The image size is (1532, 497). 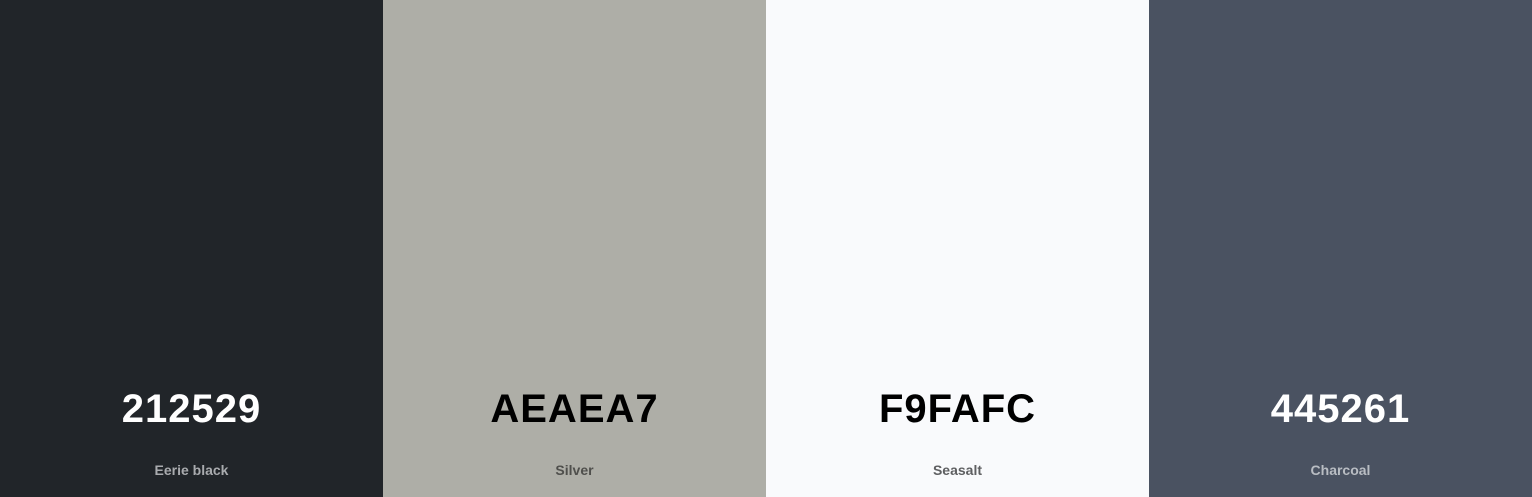 I want to click on swatch-color-name: Silver, so click(x=574, y=470).